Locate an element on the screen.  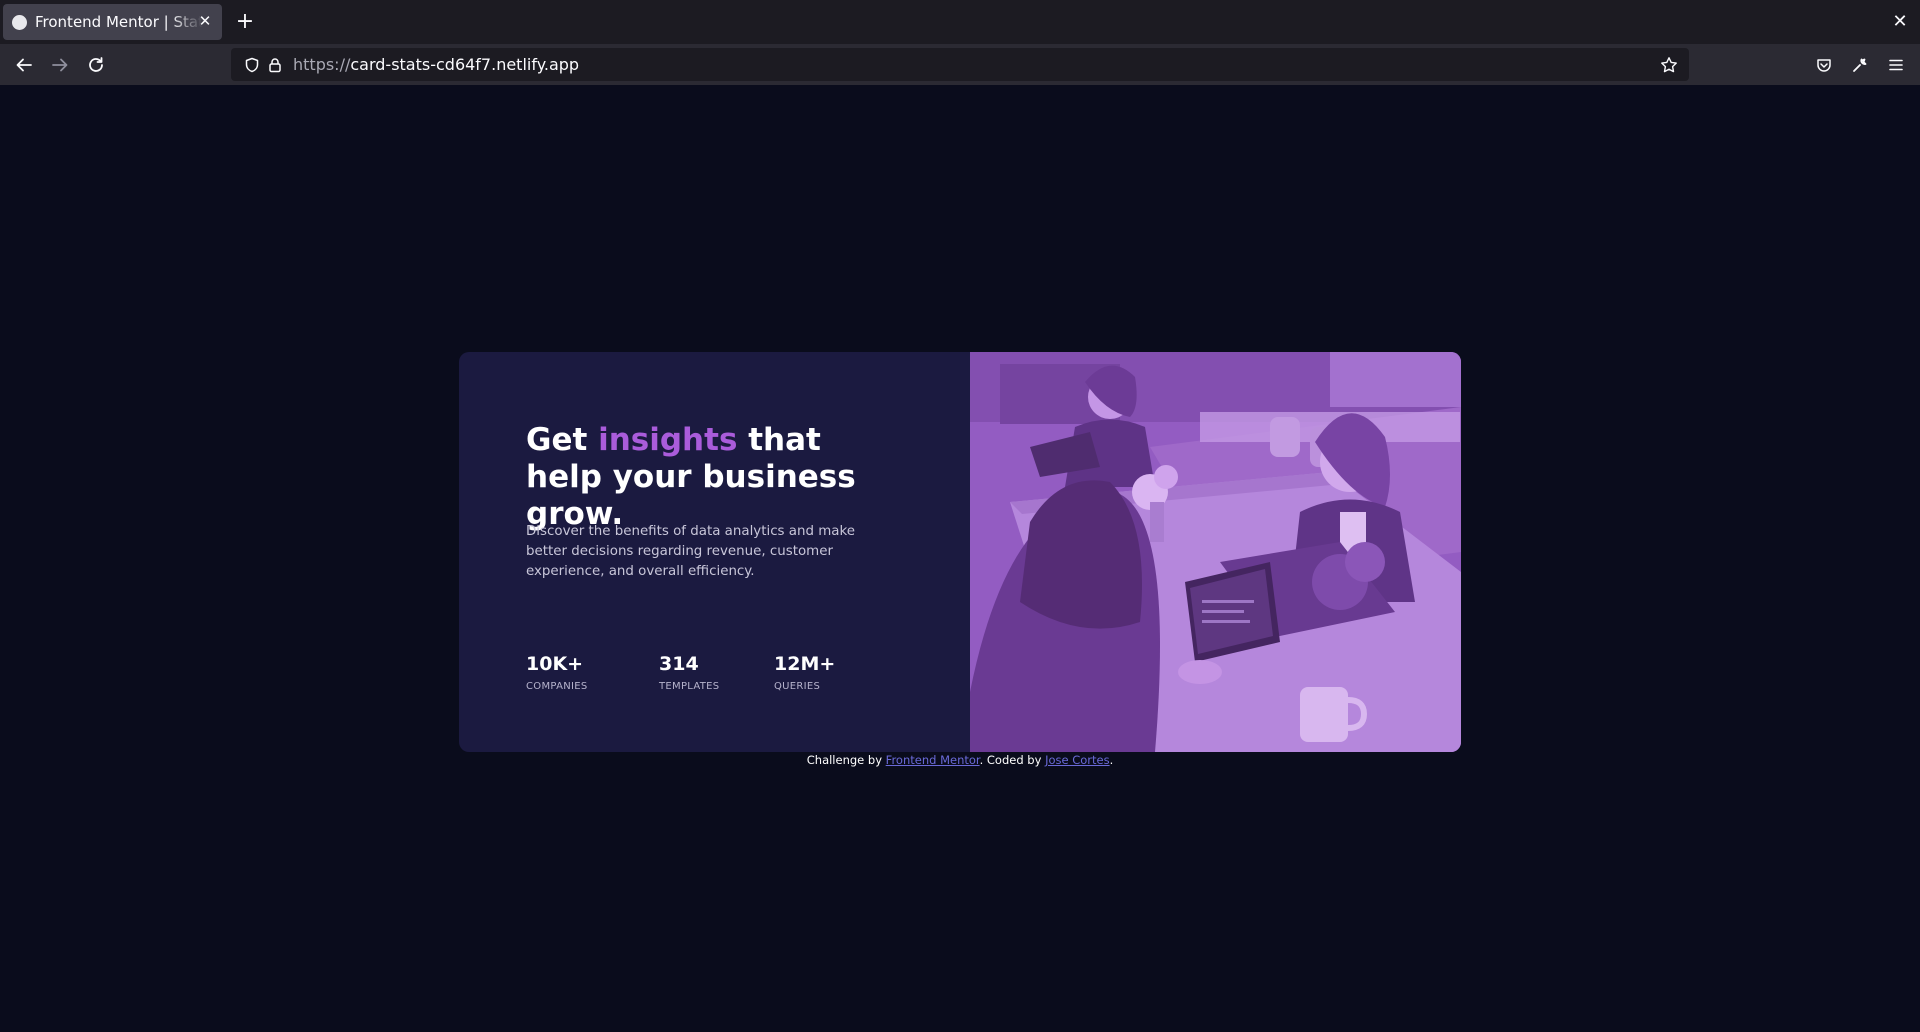
office-photo-illustration is located at coordinates (1215, 552).